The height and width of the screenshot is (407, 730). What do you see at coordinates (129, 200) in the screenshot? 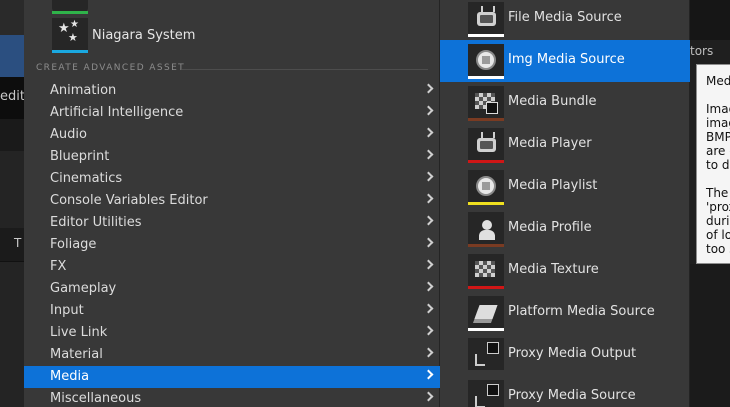
I see `category-label: Console Variables Editor` at bounding box center [129, 200].